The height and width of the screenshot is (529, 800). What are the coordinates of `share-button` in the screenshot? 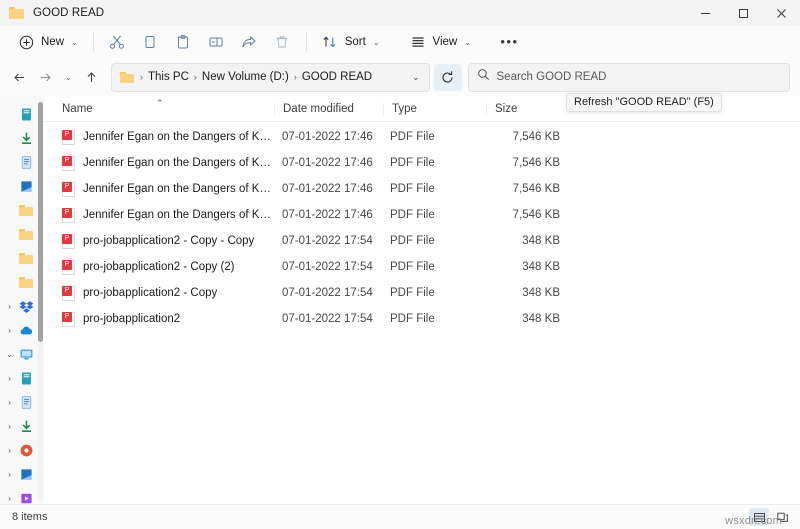 It's located at (249, 42).